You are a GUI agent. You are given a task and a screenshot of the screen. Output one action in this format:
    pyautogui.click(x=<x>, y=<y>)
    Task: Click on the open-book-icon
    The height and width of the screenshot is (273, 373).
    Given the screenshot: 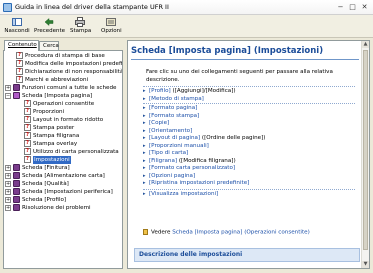 What is the action you would take?
    pyautogui.click(x=16, y=95)
    